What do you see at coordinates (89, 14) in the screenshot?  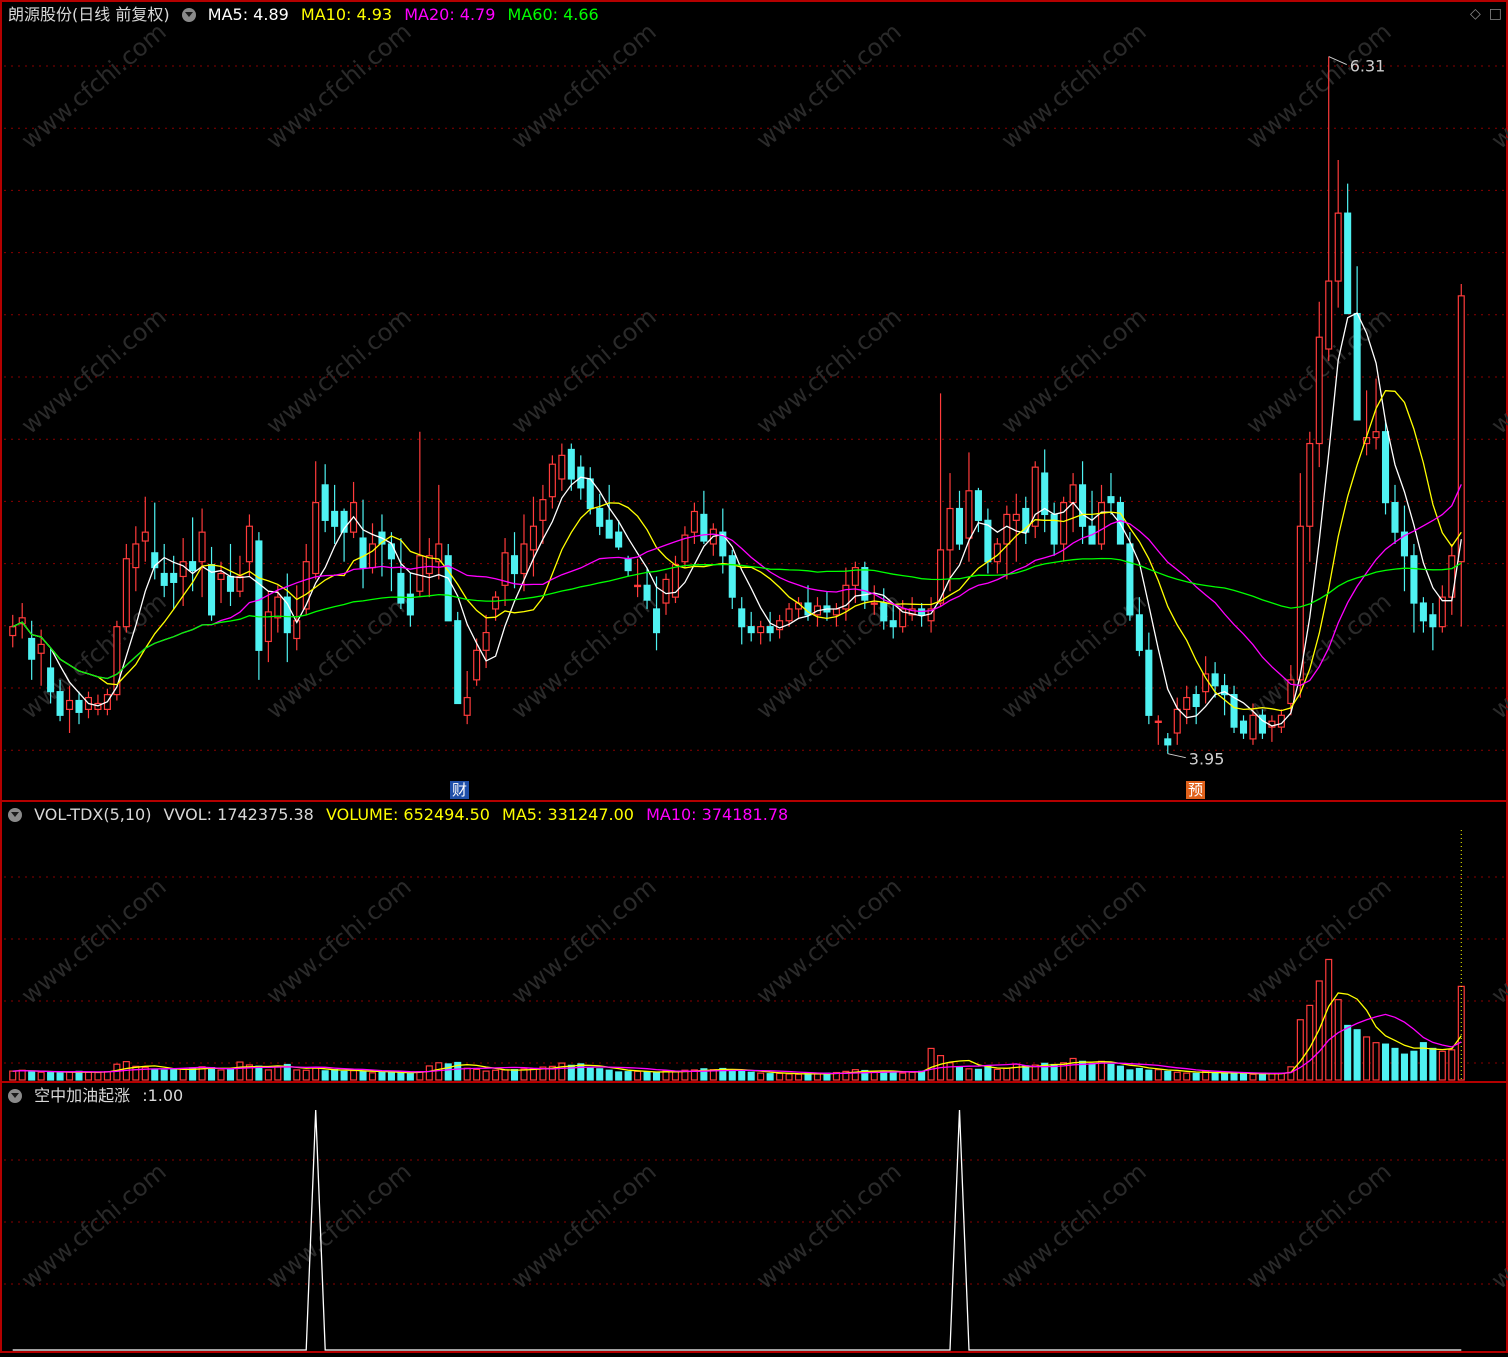 I see `stock-title: 朗源股份(日线 前复权)` at bounding box center [89, 14].